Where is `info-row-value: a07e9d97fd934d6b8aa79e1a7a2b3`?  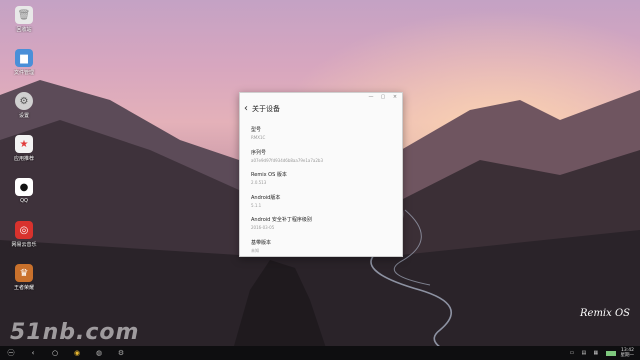 info-row-value: a07e9d97fd934d6b8aa79e1a7a2b3 is located at coordinates (287, 160).